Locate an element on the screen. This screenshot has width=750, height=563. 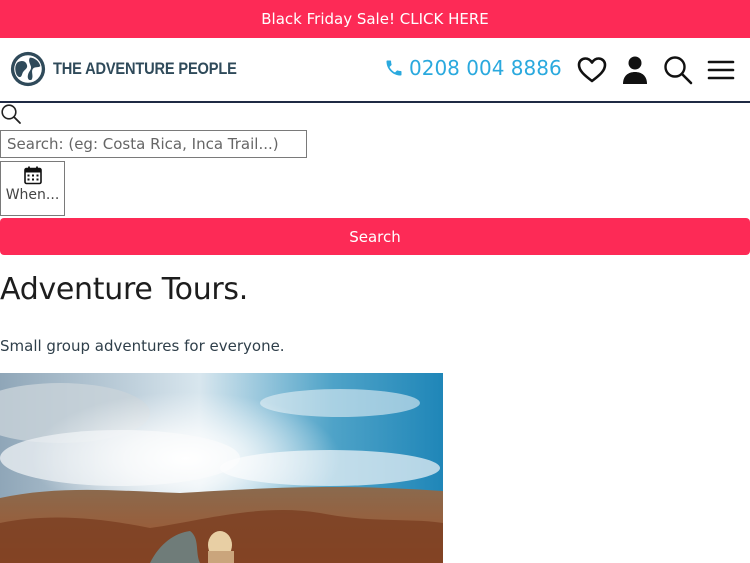
promo-banner: Black Friday Sale! CLICK HERE is located at coordinates (375, 19).